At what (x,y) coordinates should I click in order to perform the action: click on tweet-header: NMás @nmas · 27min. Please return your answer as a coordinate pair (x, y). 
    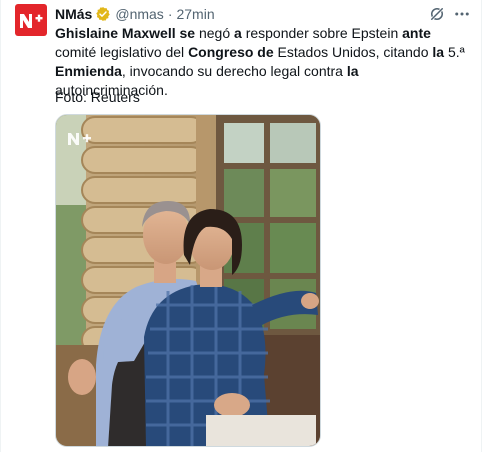
    Looking at the image, I should click on (135, 14).